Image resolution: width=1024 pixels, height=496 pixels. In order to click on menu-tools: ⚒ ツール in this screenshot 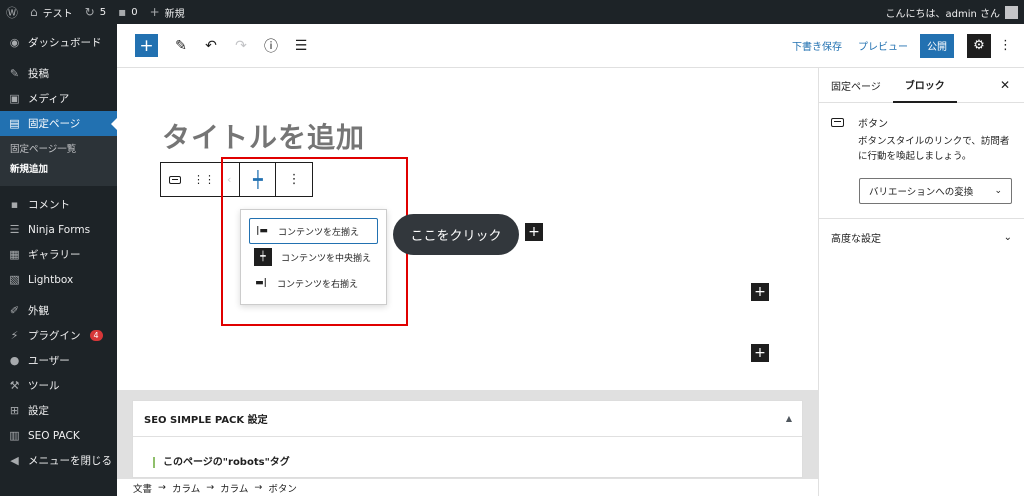, I will do `click(58, 385)`.